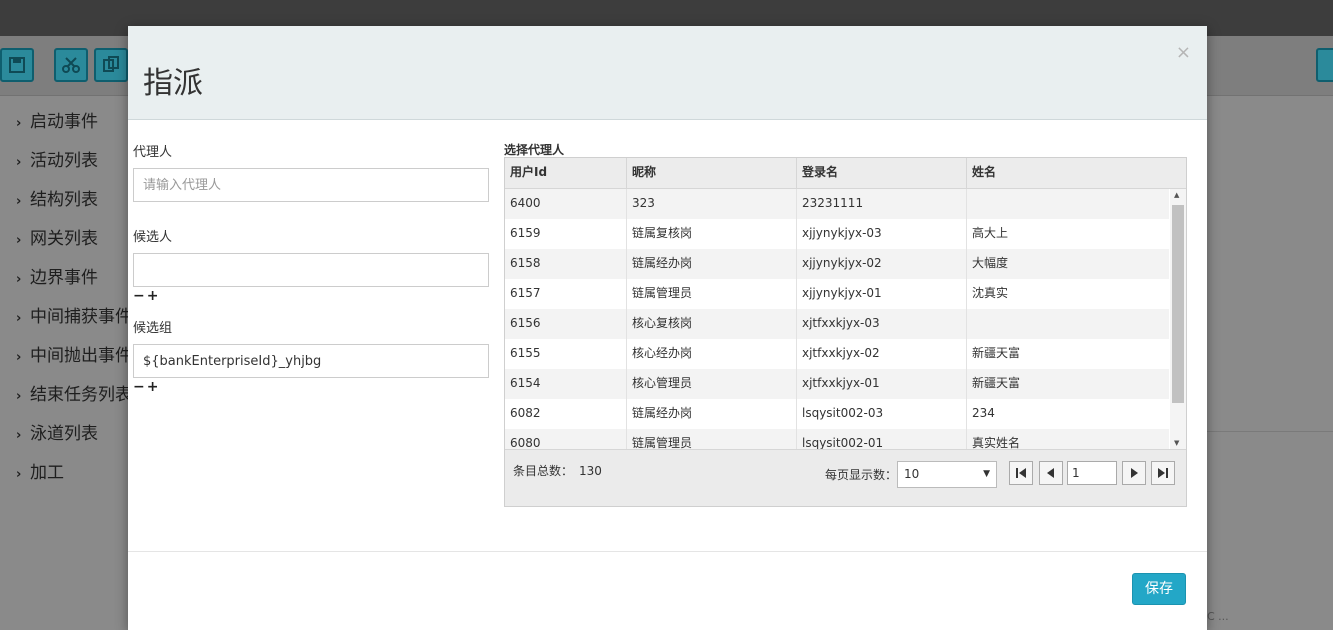 The image size is (1333, 630). I want to click on page-size-select: 10 ▼, so click(947, 474).